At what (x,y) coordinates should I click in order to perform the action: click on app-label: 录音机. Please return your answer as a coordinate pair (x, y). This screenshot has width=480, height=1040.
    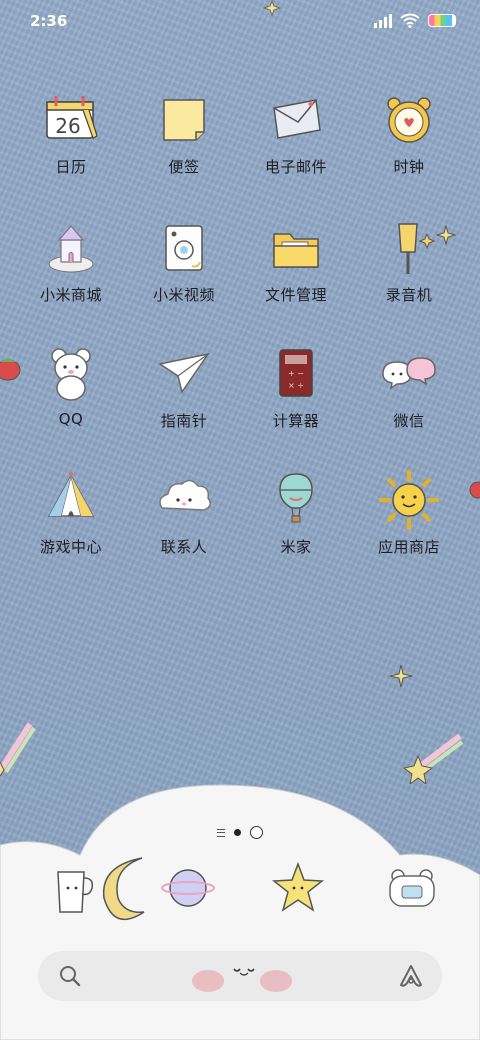
    Looking at the image, I should click on (409, 295).